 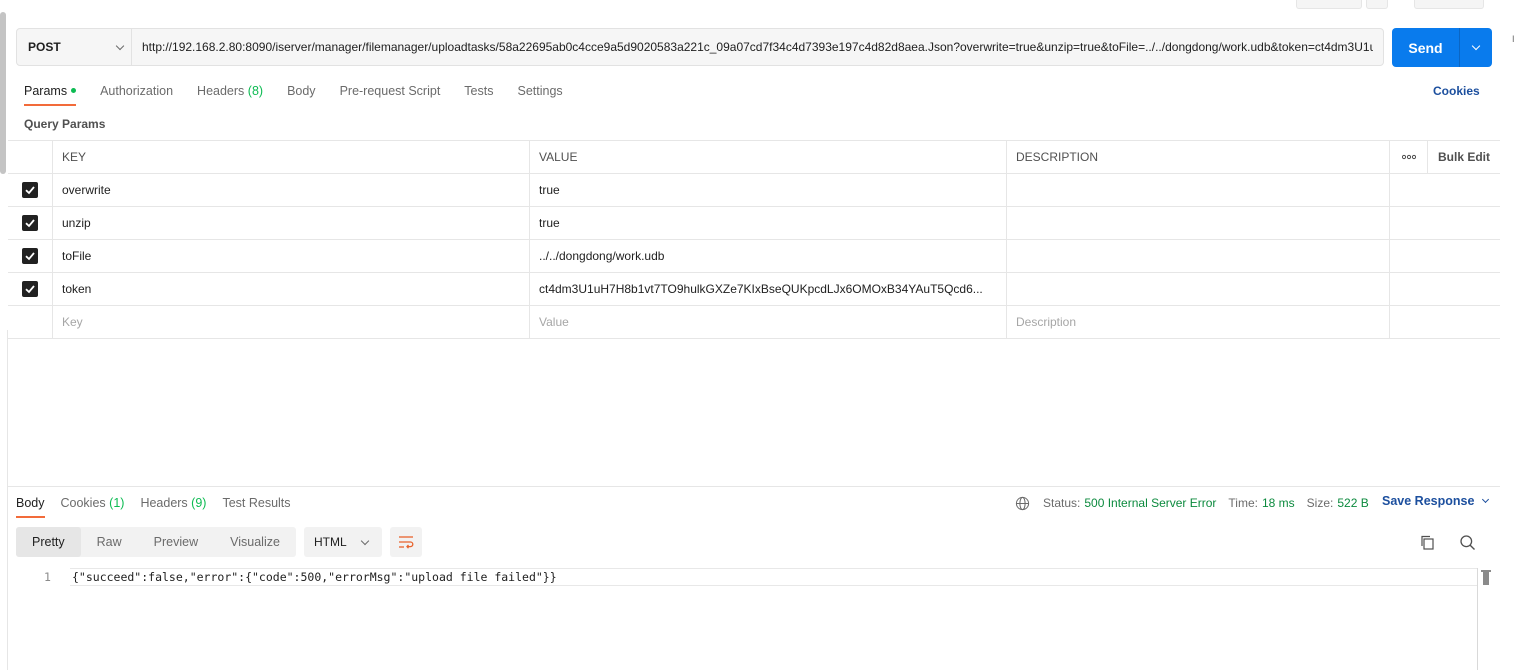 I want to click on response-tab-test-results: Test Results, so click(x=256, y=506).